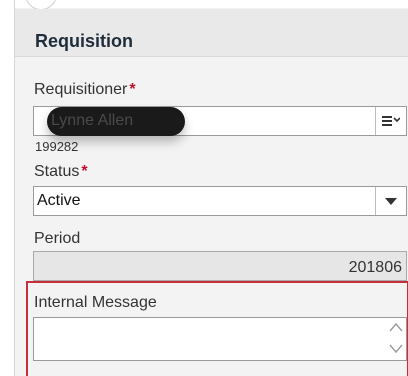 The height and width of the screenshot is (376, 408). I want to click on list-dropdown-icon, so click(391, 121).